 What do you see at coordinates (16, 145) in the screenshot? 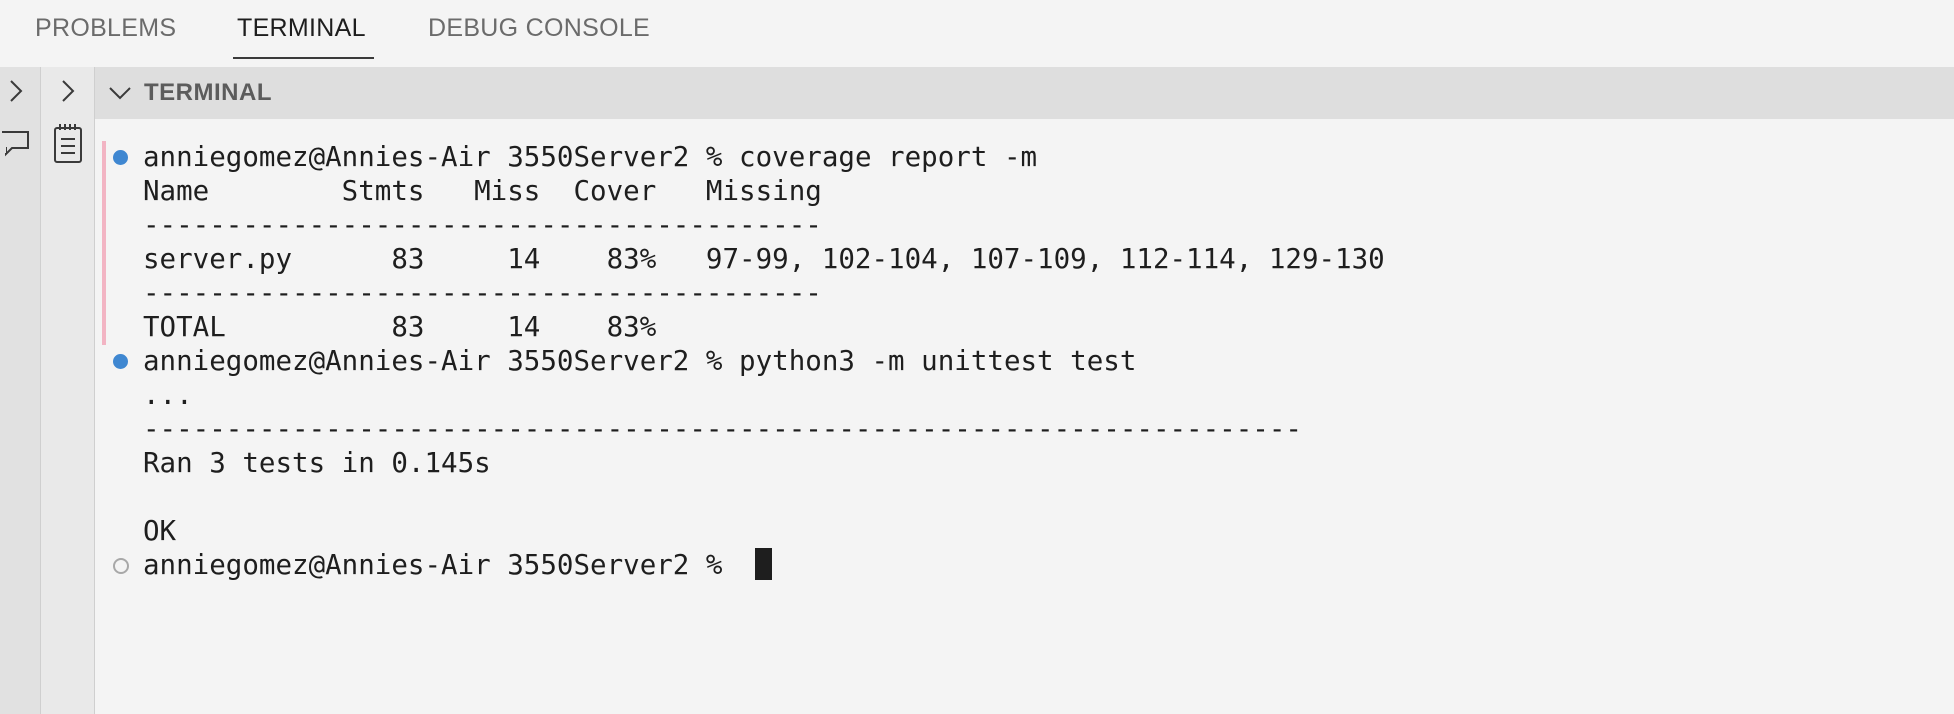
I see `chat-icon` at bounding box center [16, 145].